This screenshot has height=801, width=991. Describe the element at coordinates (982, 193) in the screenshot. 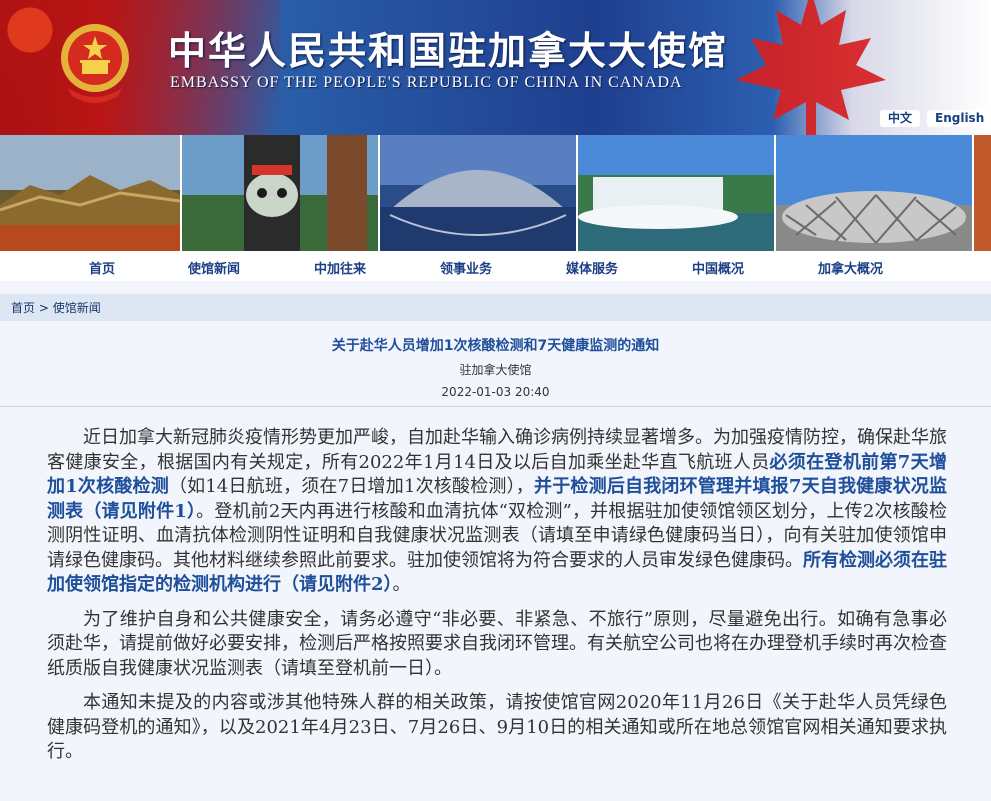

I see `photo-extra` at that location.